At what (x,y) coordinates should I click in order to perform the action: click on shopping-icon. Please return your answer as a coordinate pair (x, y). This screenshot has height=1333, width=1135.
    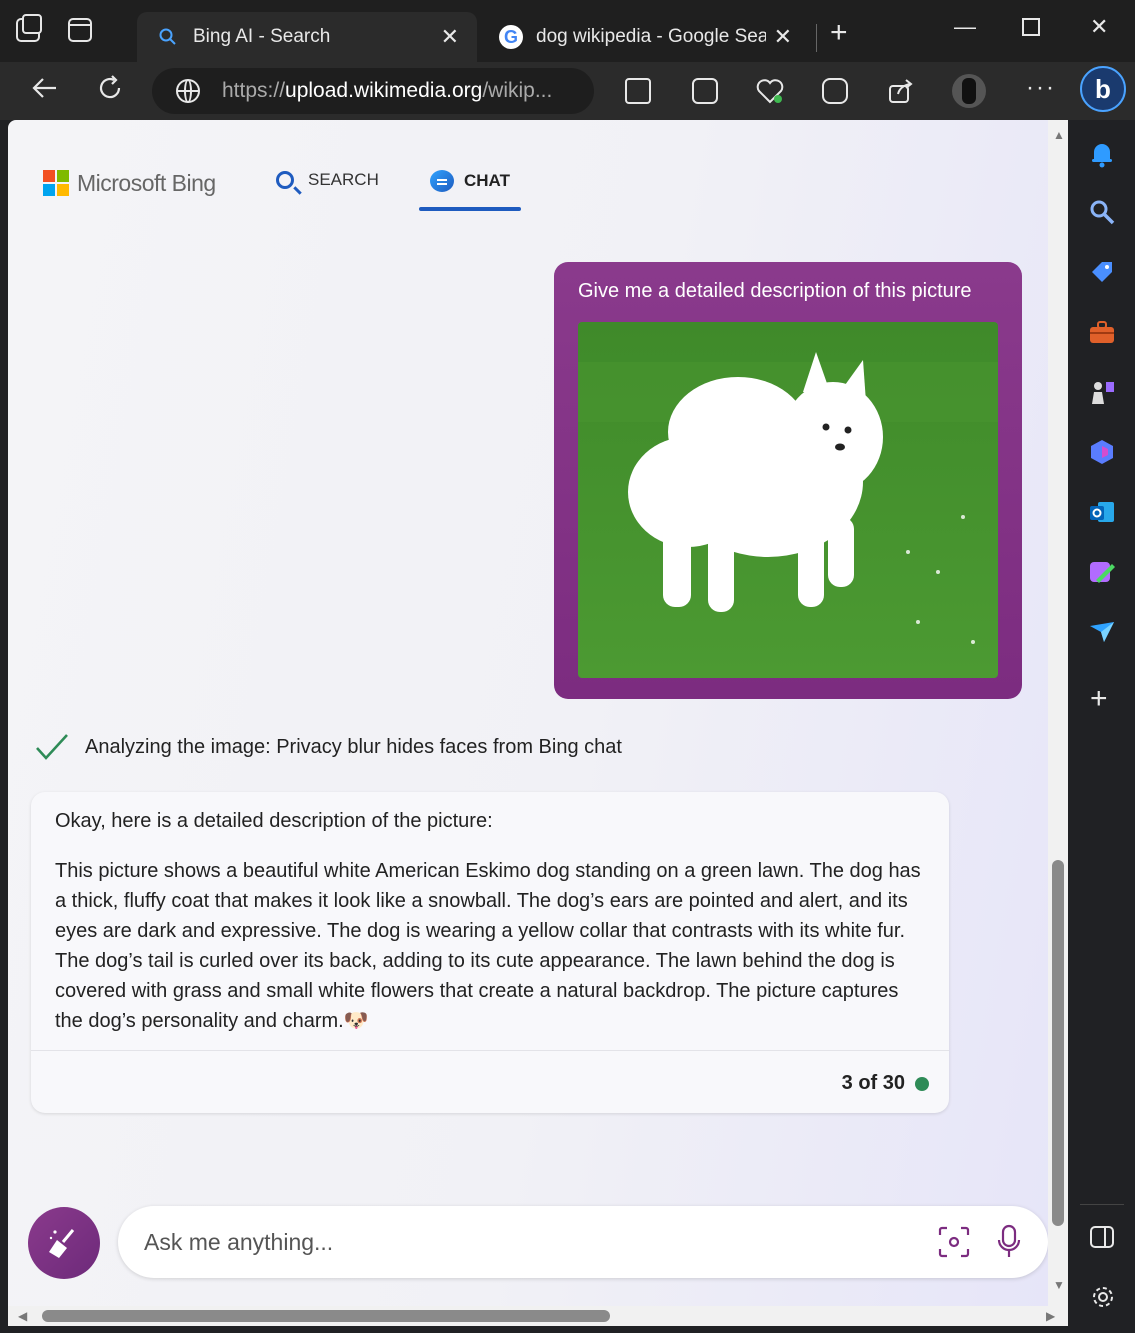
    Looking at the image, I should click on (1102, 272).